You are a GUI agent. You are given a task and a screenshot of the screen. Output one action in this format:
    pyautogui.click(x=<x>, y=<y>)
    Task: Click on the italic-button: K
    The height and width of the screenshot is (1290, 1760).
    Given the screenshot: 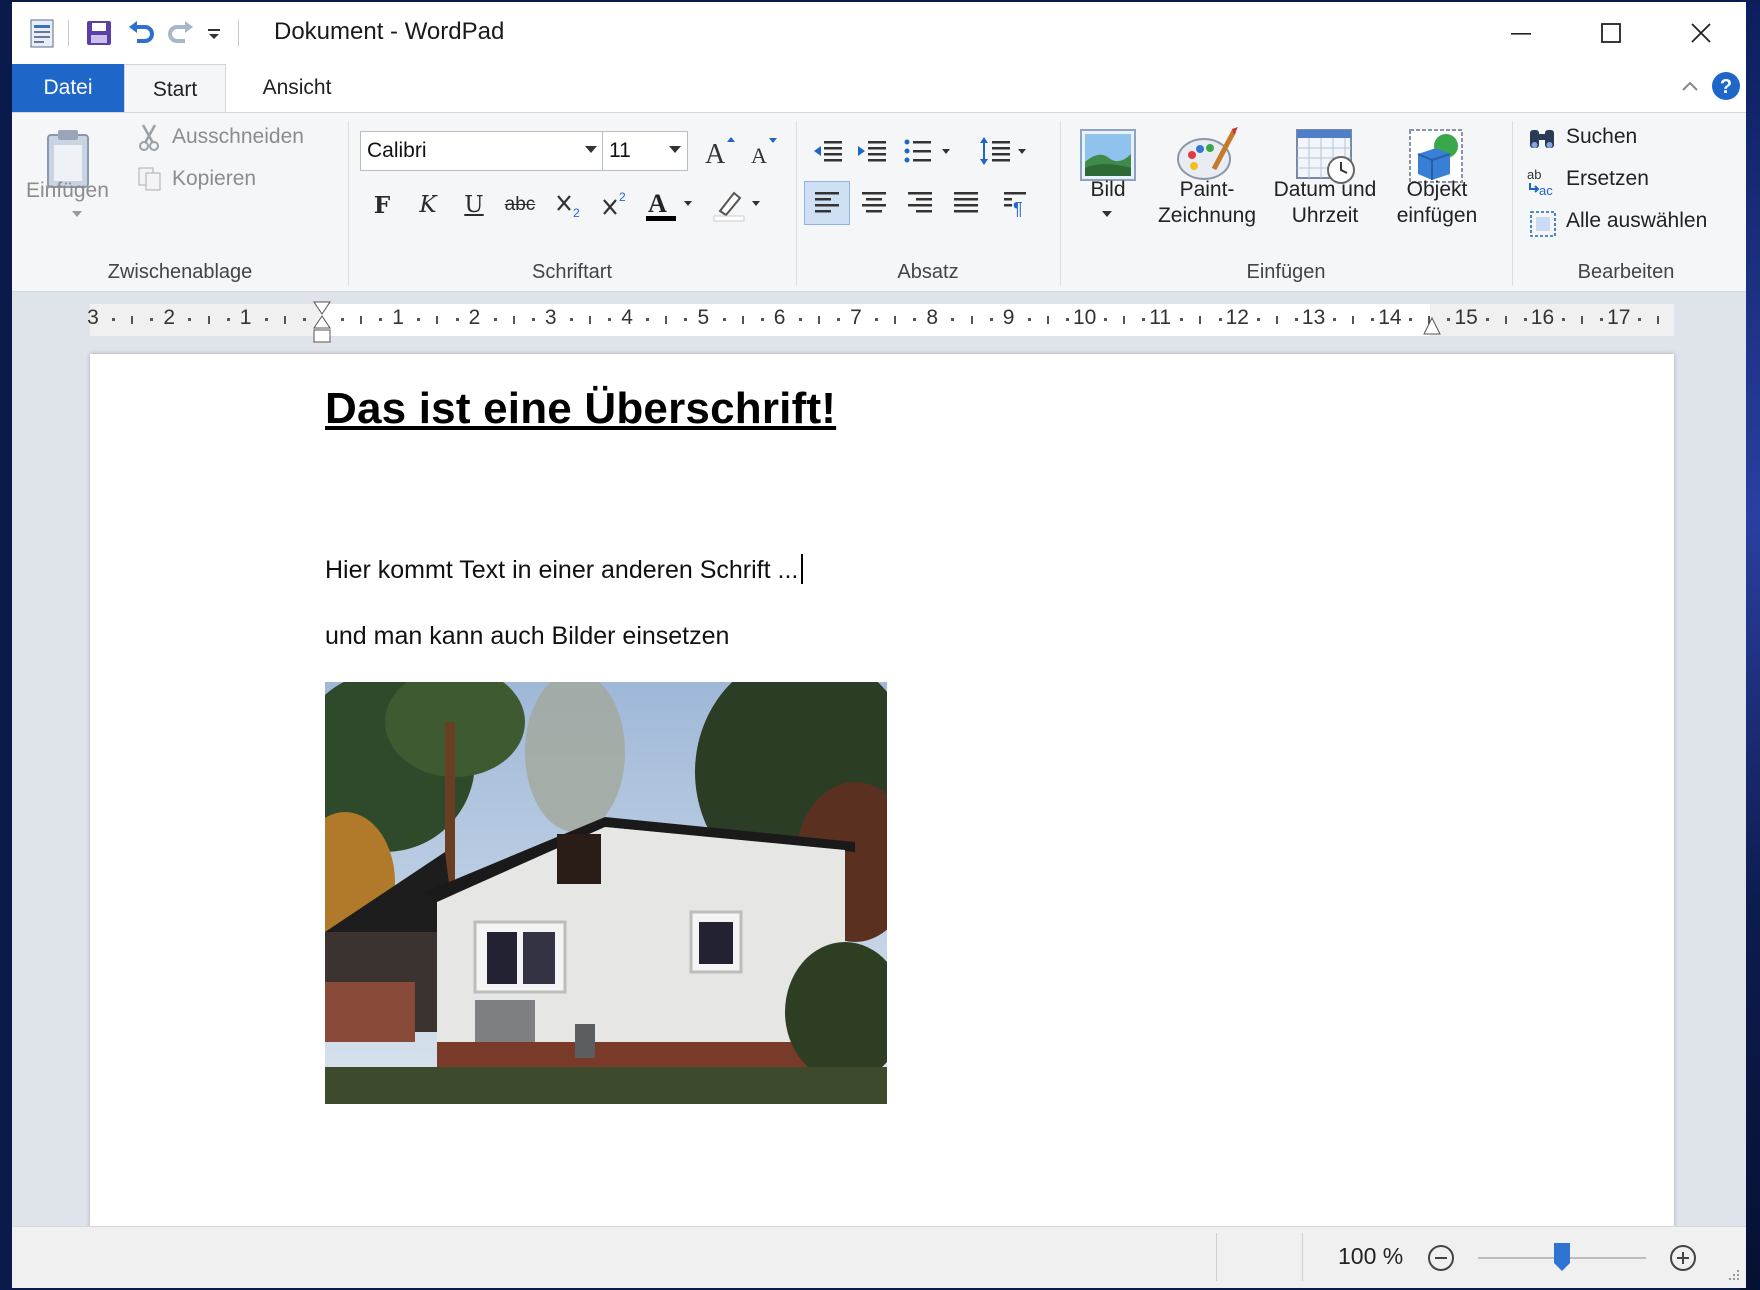 What is the action you would take?
    pyautogui.click(x=428, y=205)
    